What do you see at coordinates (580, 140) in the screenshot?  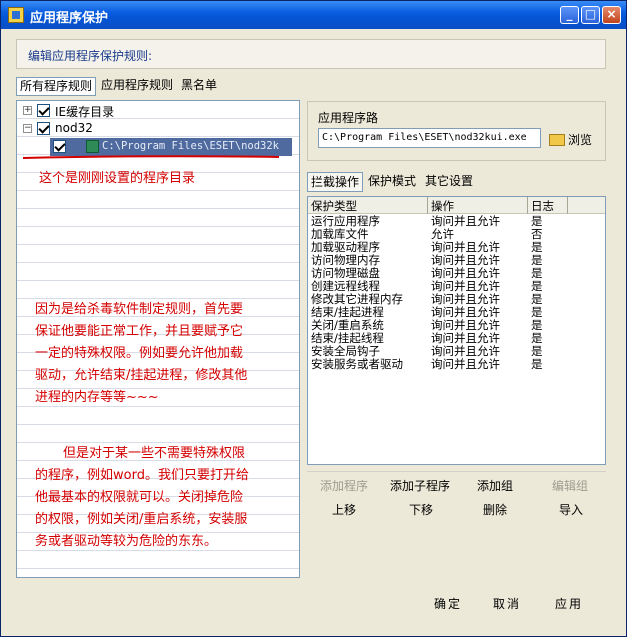 I see `browse-label: 浏览` at bounding box center [580, 140].